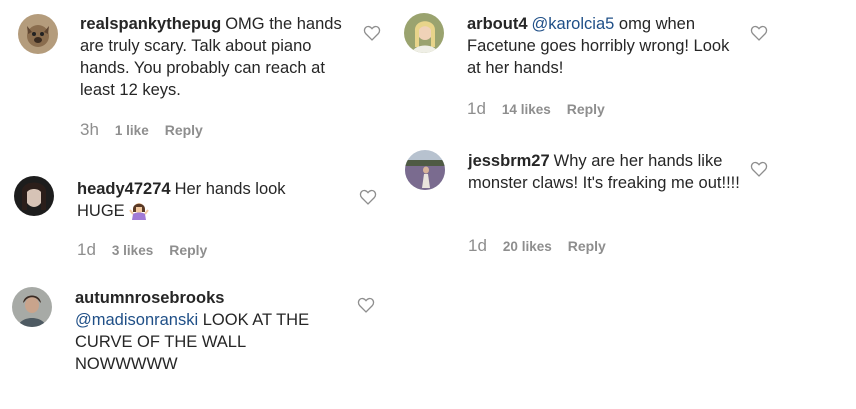  I want to click on avatar-arbout4, so click(424, 33).